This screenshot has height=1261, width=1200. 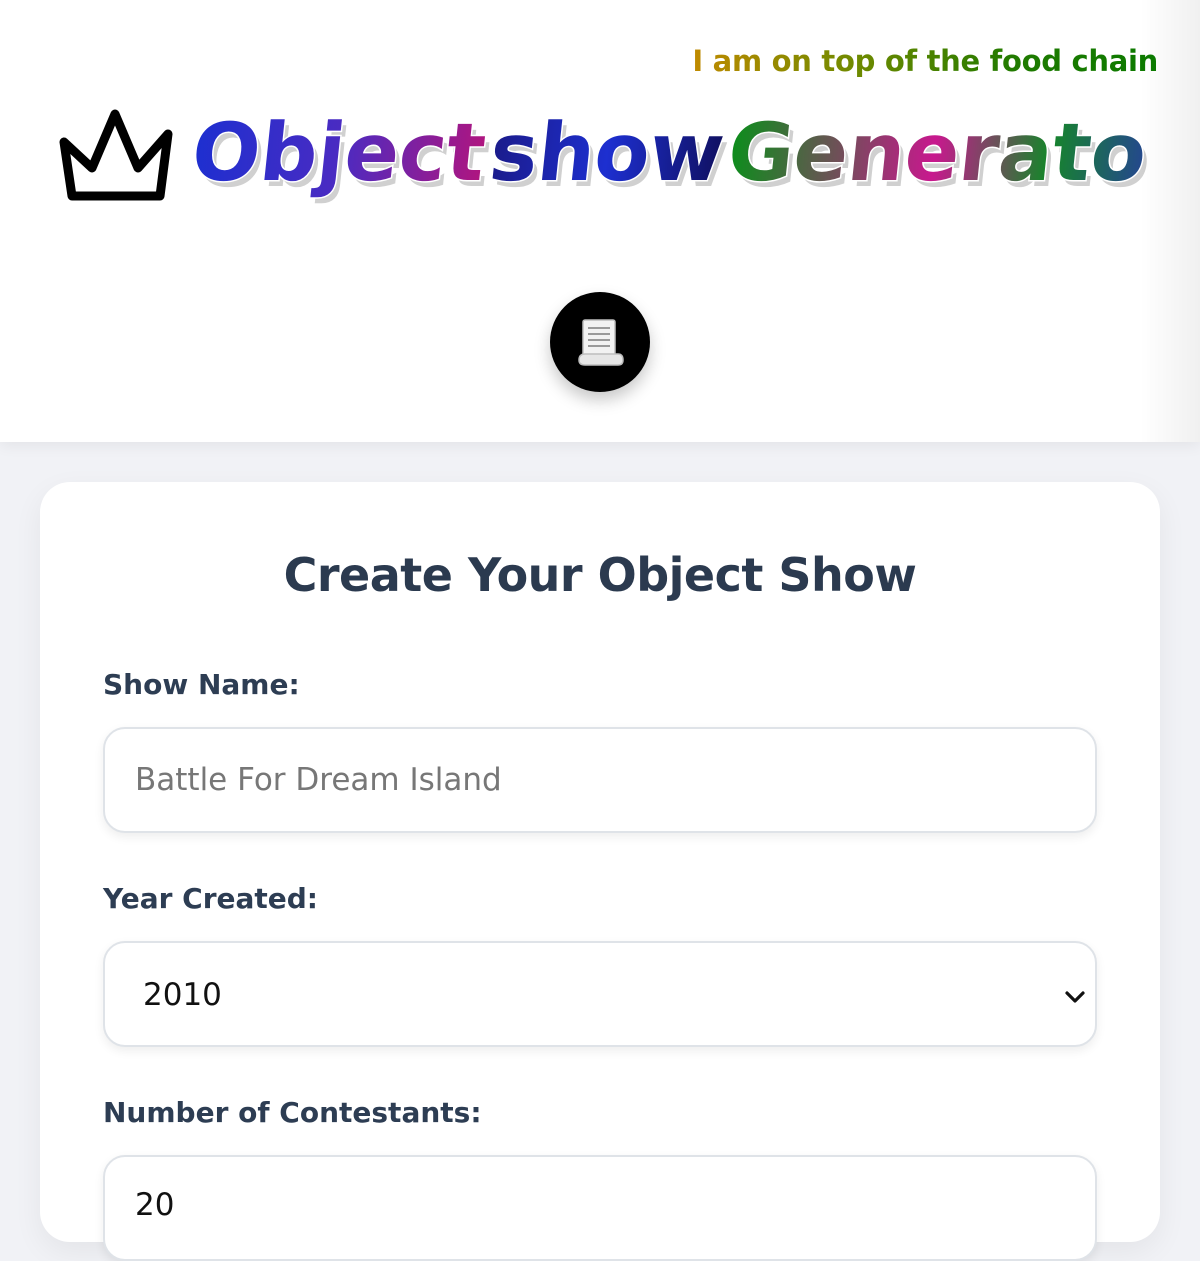 I want to click on show-name-field, so click(x=600, y=780).